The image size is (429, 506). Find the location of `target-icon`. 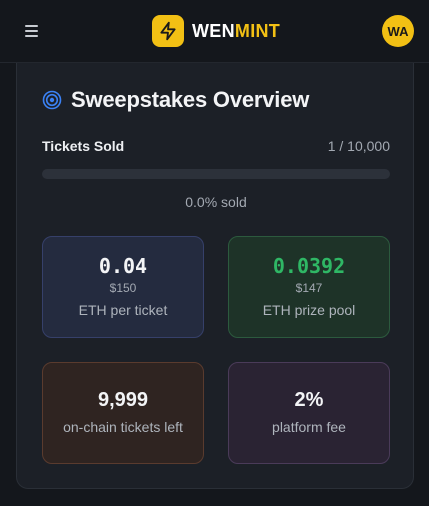

target-icon is located at coordinates (52, 100).